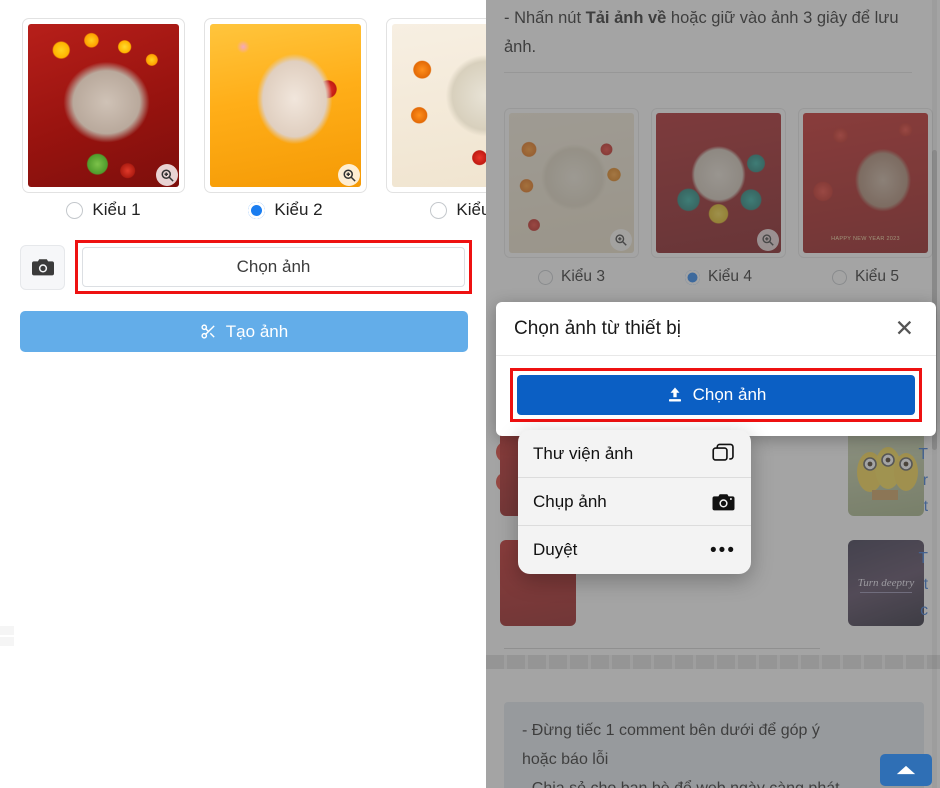 Image resolution: width=940 pixels, height=788 pixels. What do you see at coordinates (674, 394) in the screenshot?
I see `upload-icon` at bounding box center [674, 394].